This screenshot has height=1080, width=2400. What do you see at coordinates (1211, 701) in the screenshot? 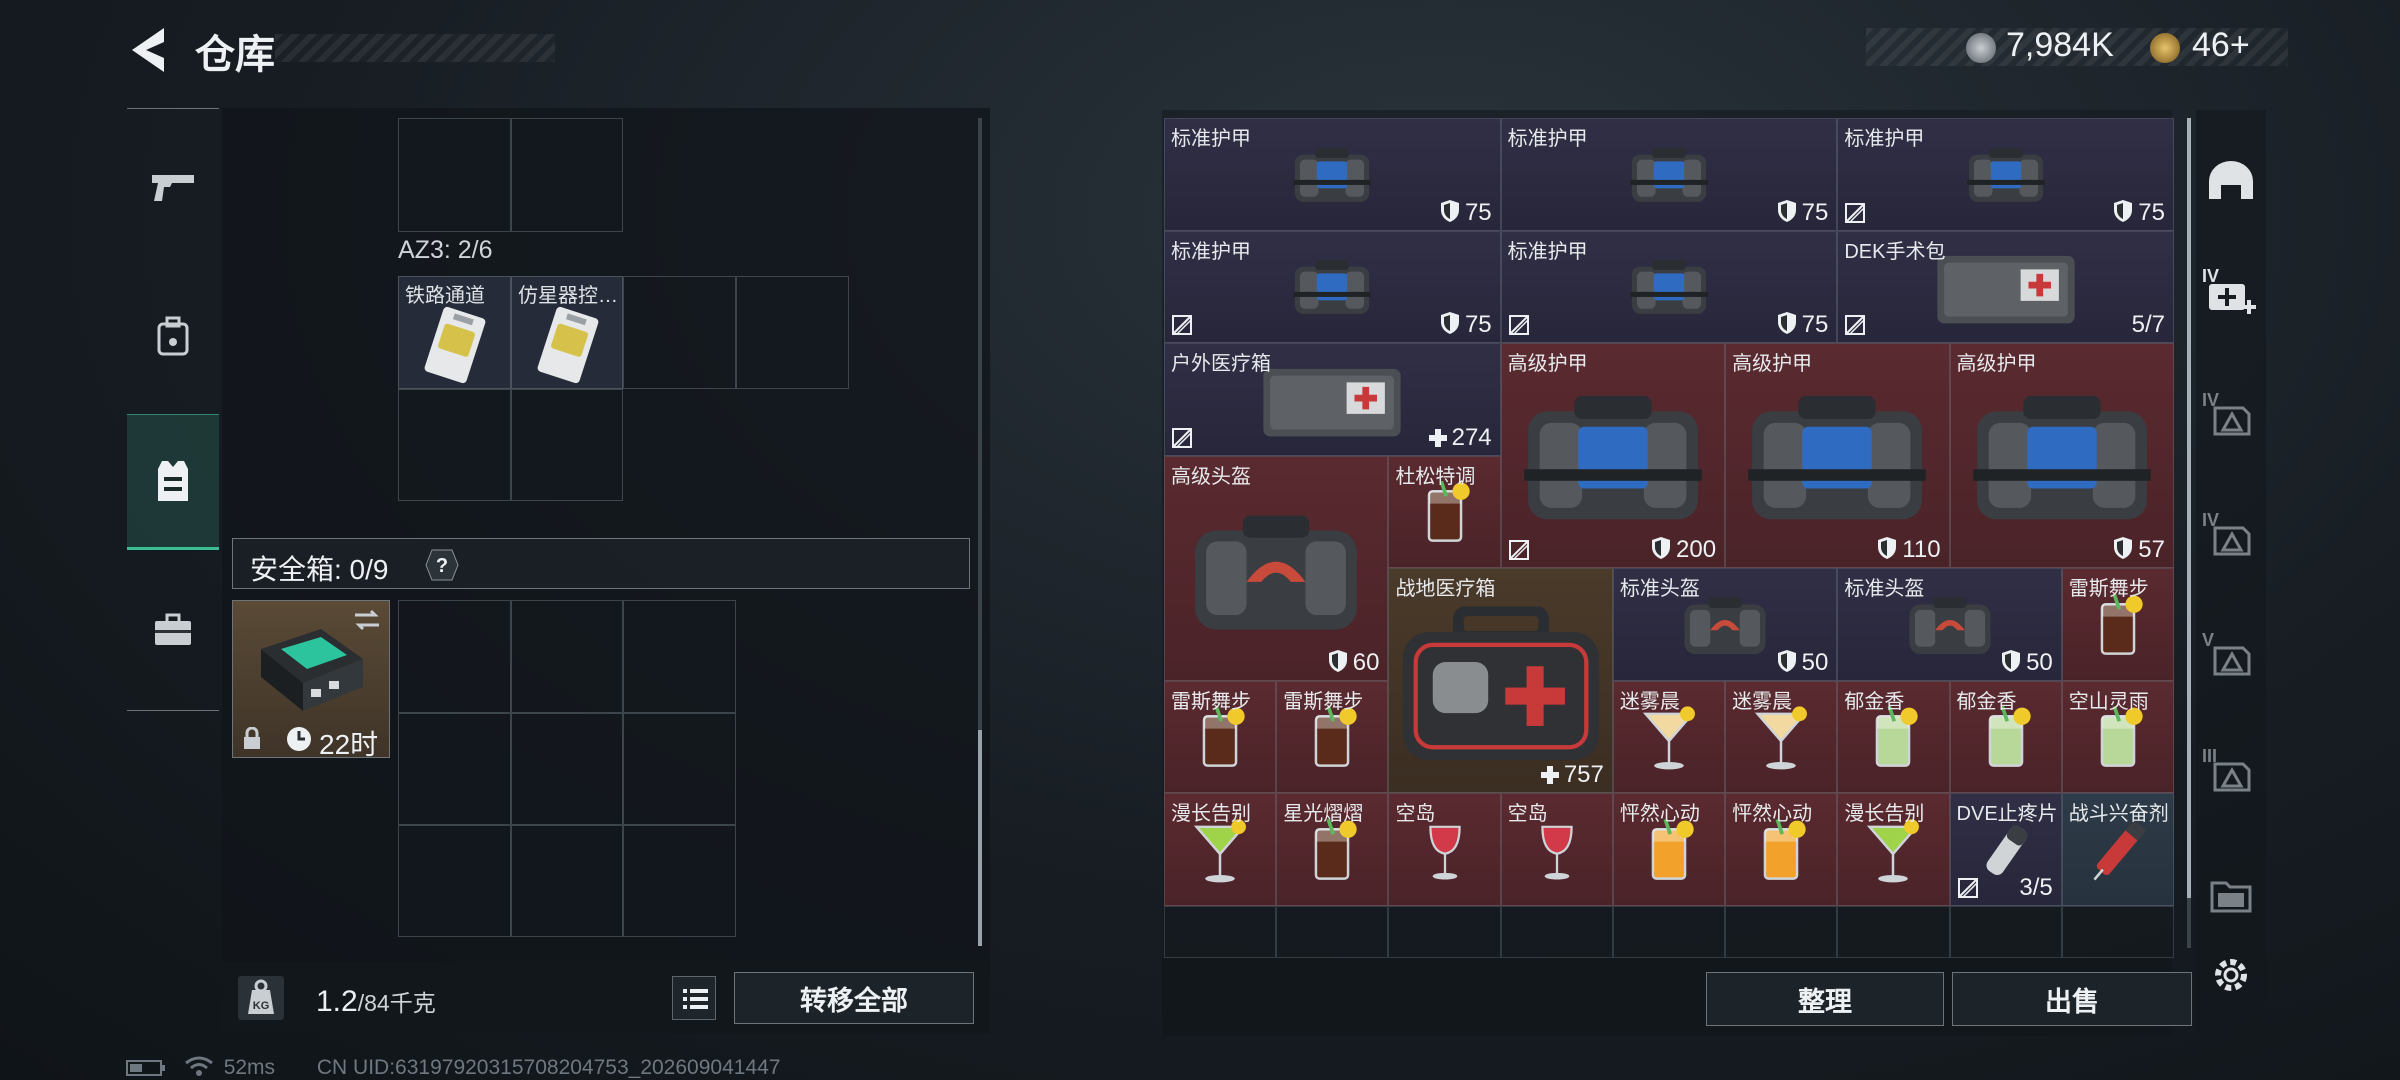
I see `item-name: 雷斯舞步` at bounding box center [1211, 701].